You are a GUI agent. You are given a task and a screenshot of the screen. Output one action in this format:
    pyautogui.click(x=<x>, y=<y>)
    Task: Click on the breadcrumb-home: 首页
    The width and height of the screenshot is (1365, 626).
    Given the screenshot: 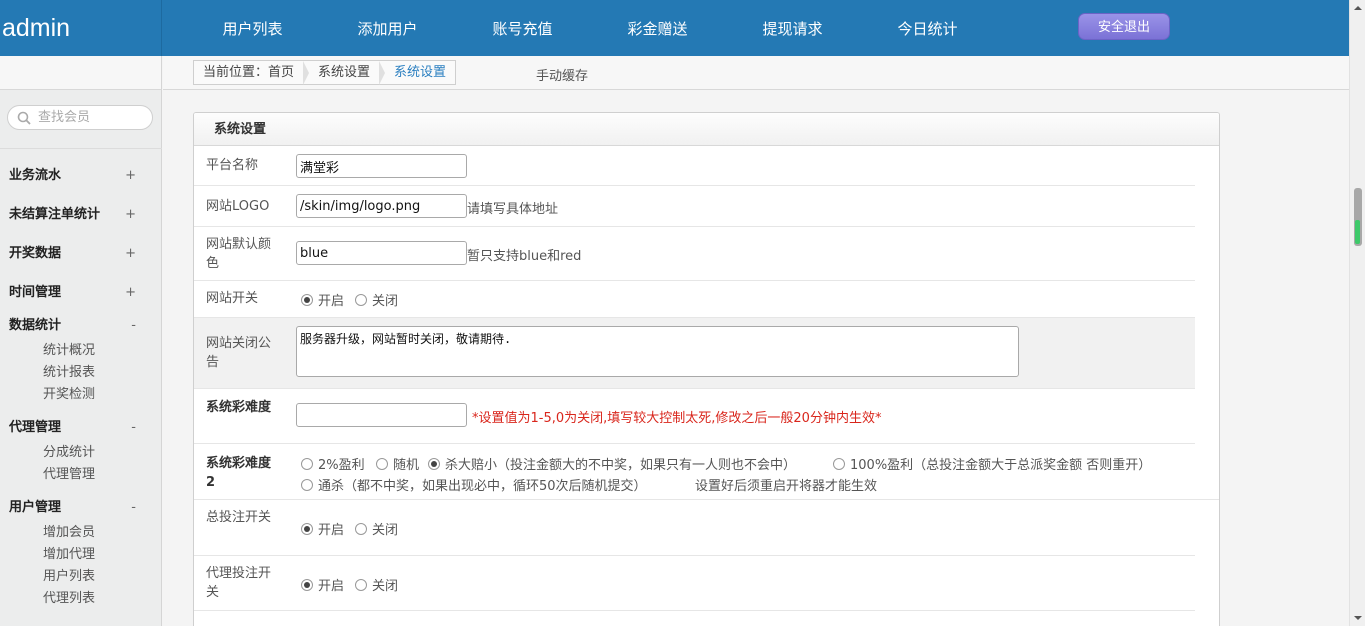 What is the action you would take?
    pyautogui.click(x=281, y=72)
    